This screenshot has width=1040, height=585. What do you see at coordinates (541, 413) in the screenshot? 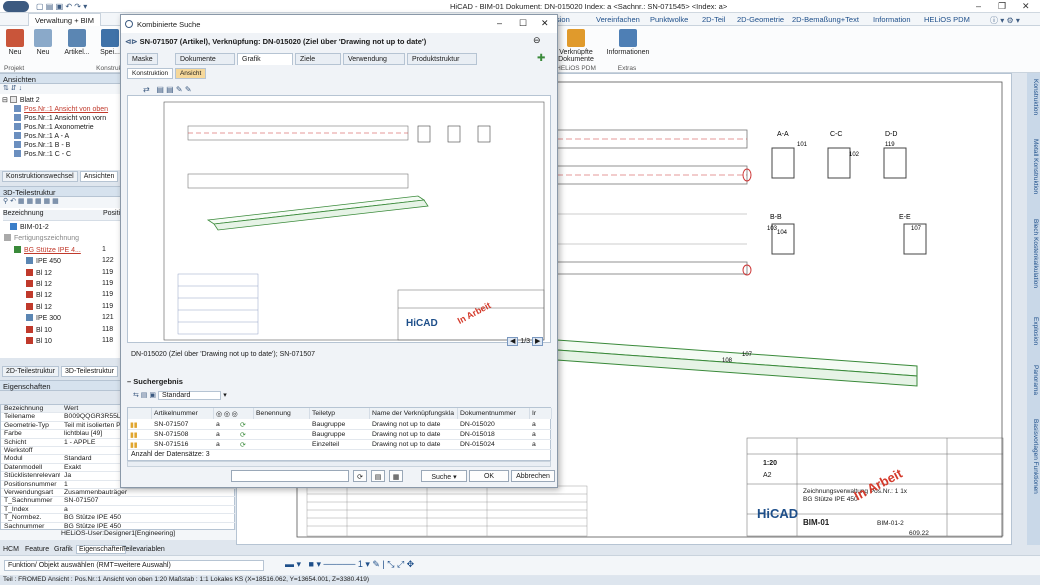
I see `col-index: Ir` at bounding box center [541, 413].